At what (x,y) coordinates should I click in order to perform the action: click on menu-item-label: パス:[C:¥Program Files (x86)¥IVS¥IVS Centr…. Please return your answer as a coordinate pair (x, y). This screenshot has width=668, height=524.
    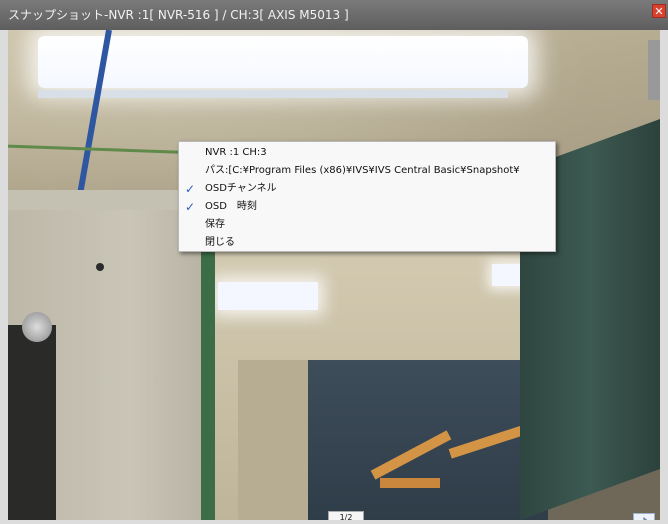
    Looking at the image, I should click on (362, 170).